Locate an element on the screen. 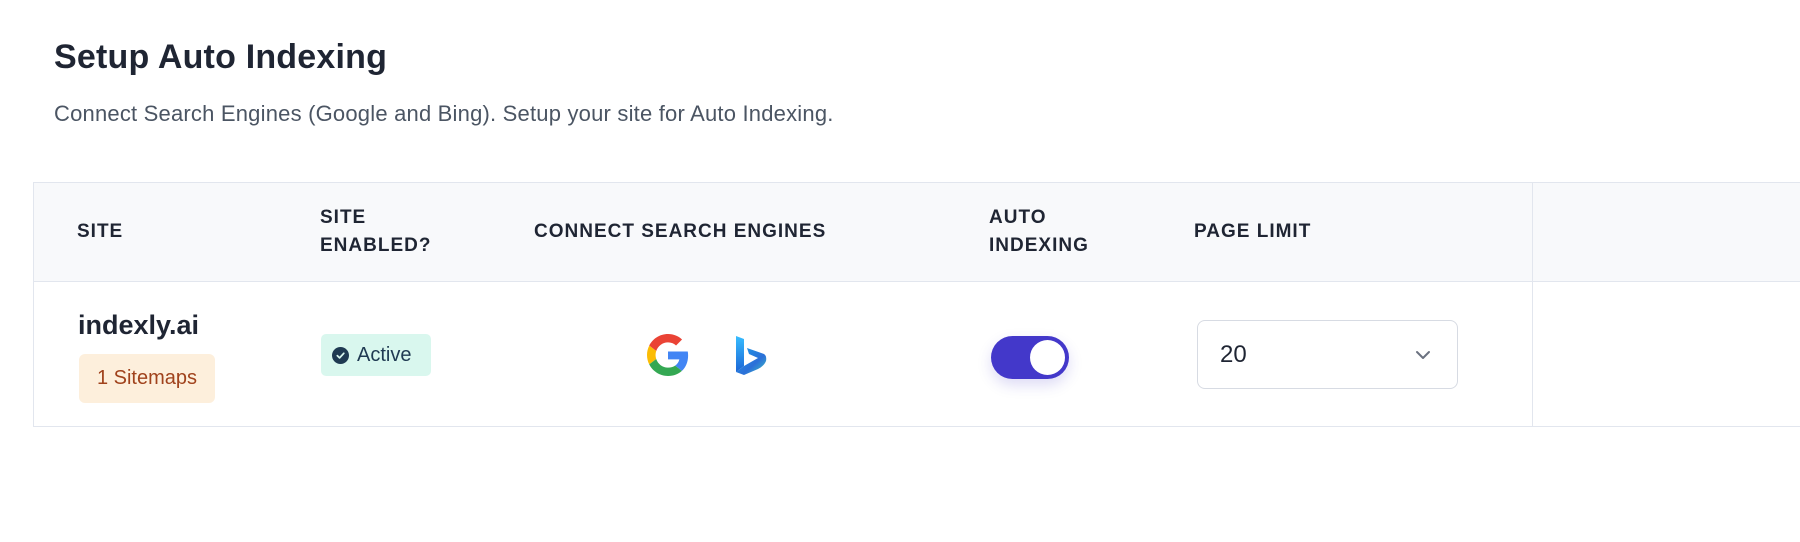  column-header-site-enabled: SITE ENABLED? is located at coordinates (376, 231).